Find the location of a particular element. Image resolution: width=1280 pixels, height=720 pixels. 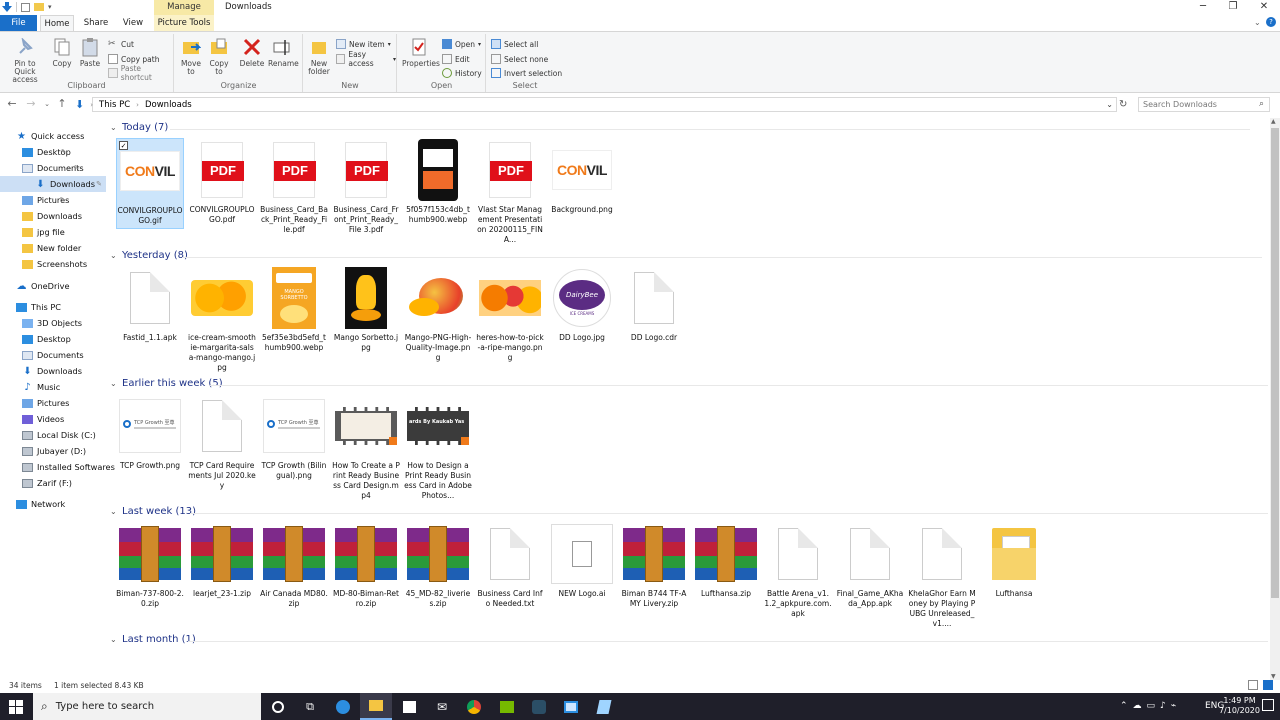

sidebar-item: Desktop ✎ is located at coordinates (46, 152).